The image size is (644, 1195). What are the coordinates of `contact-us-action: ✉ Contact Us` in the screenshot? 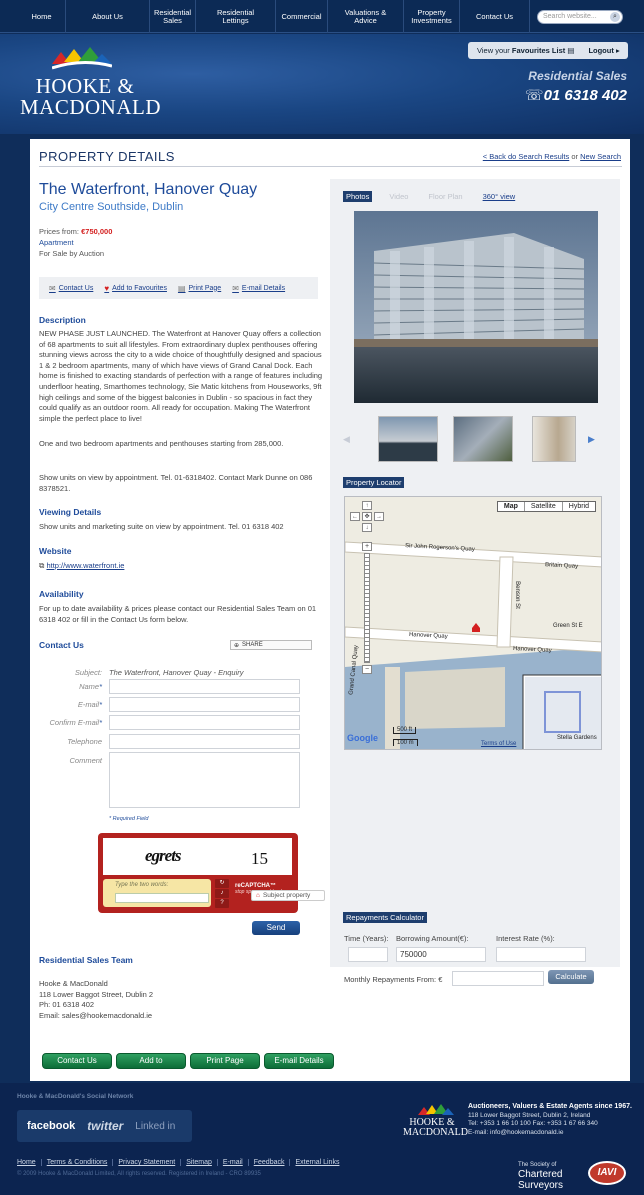 It's located at (71, 288).